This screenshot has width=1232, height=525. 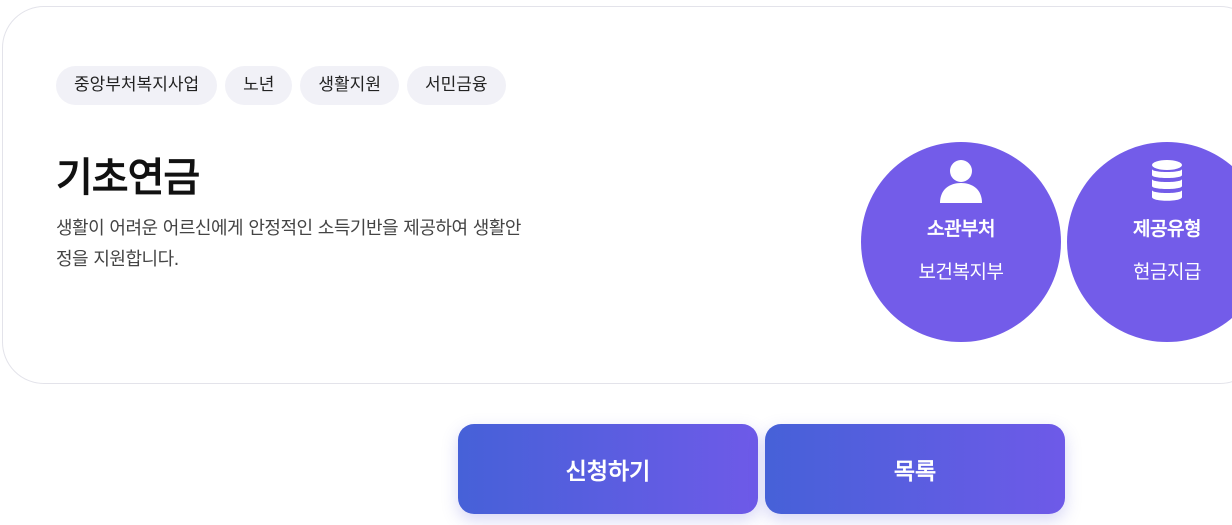 What do you see at coordinates (349, 85) in the screenshot?
I see `category-tag: 생활지원` at bounding box center [349, 85].